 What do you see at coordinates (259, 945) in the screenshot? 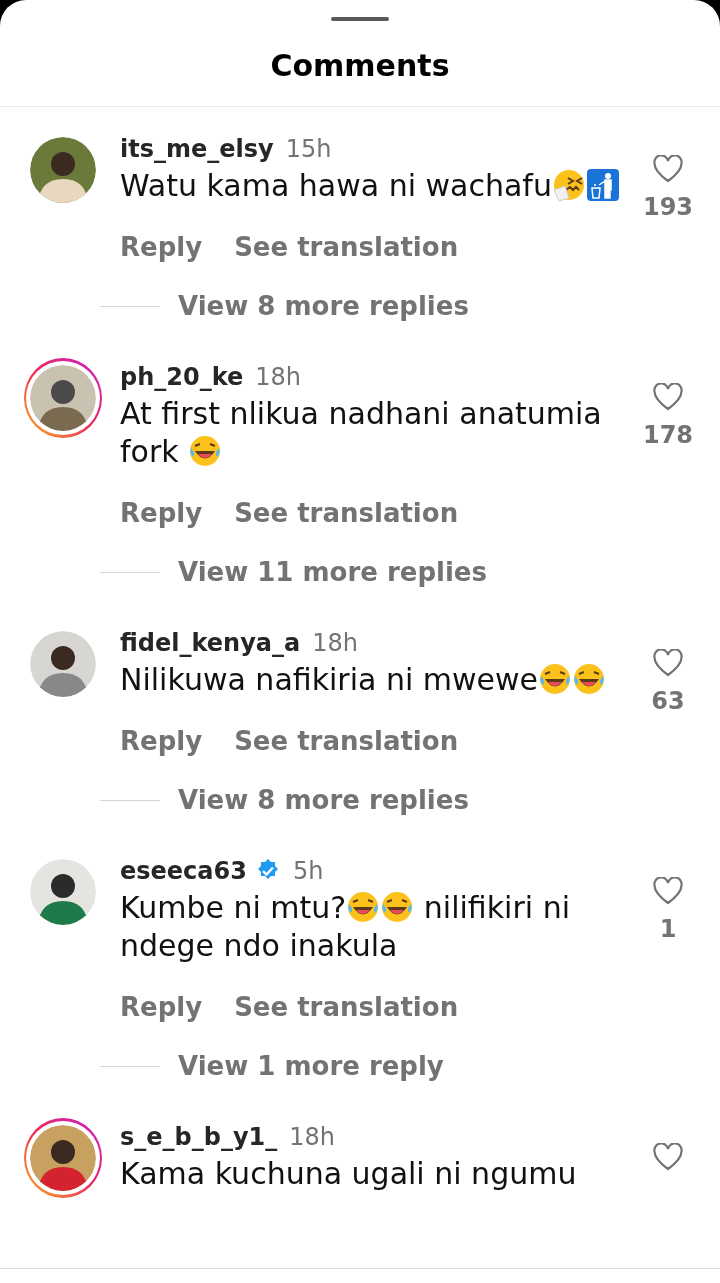
I see `comment-text: ndege ndo inakula` at bounding box center [259, 945].